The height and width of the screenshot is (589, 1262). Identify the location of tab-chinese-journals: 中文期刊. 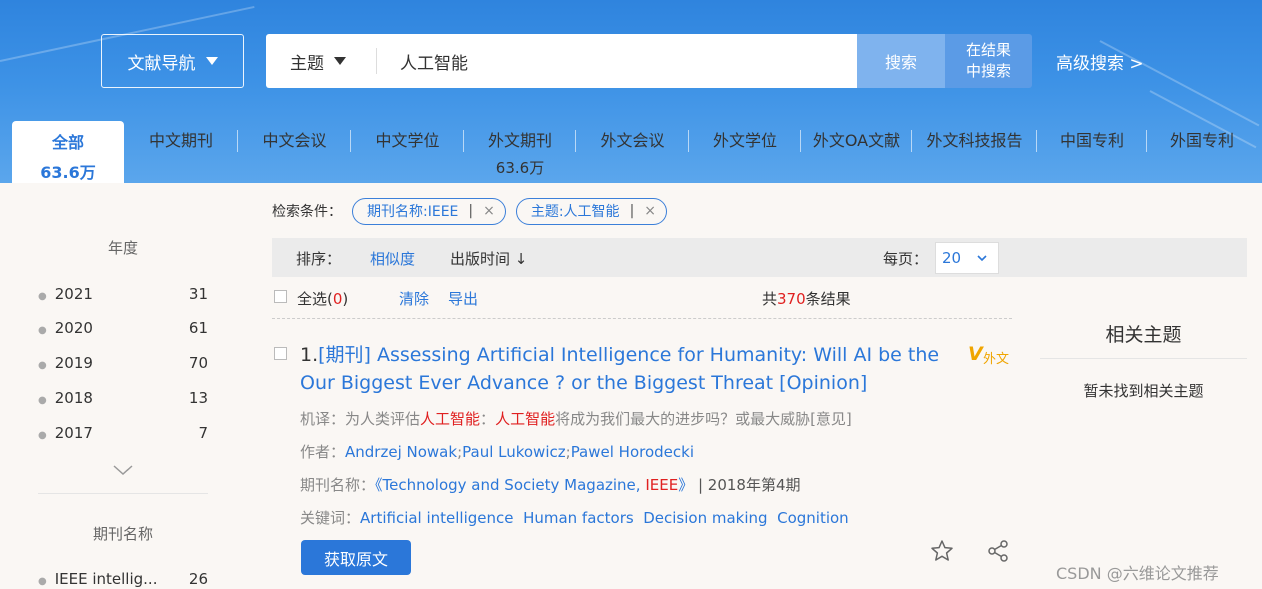
(181, 148).